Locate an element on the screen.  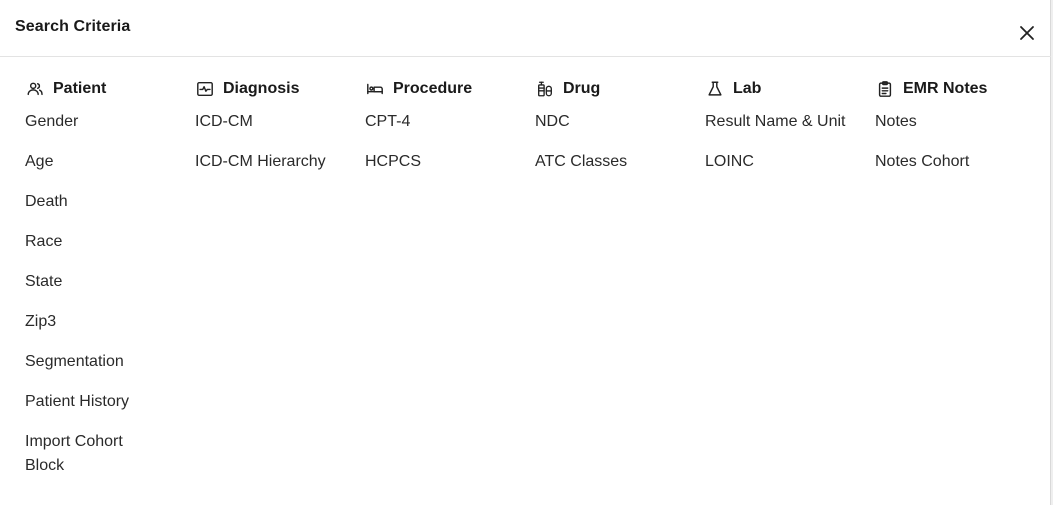
users-icon is located at coordinates (35, 89).